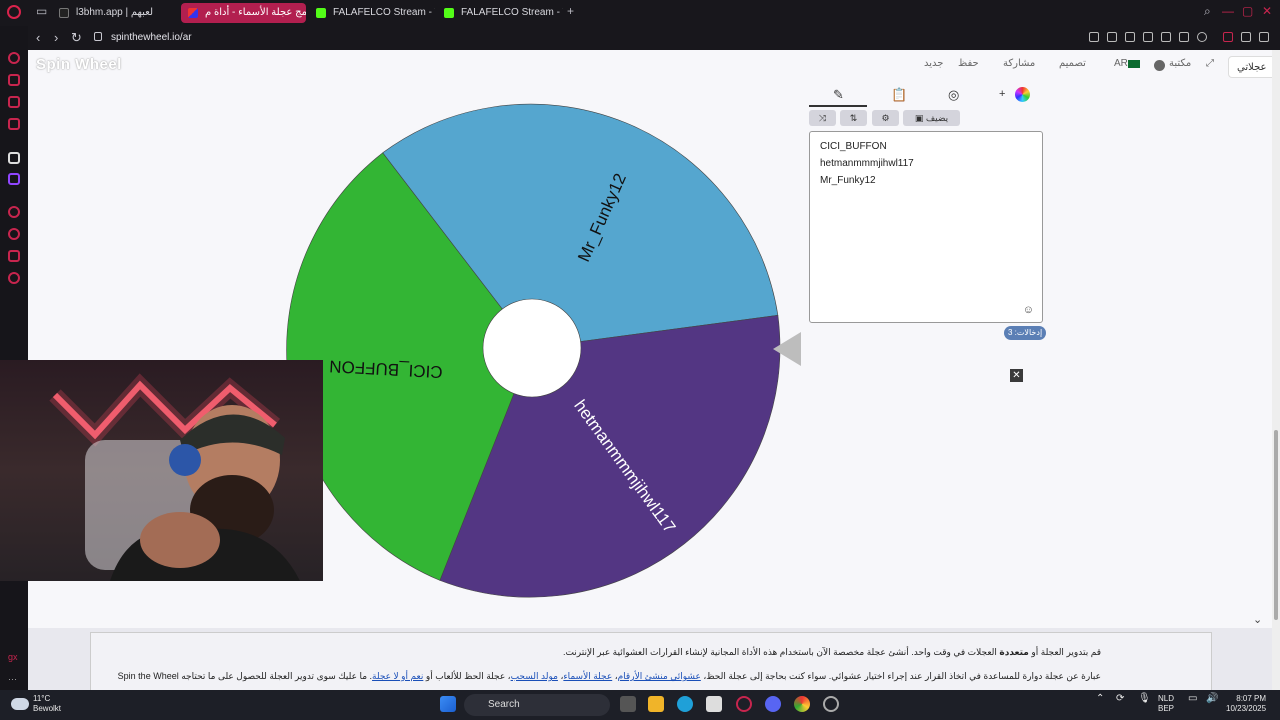 This screenshot has width=1280, height=720. Describe the element at coordinates (397, 676) in the screenshot. I see `yes-no-wheel-link: نعم أو لا عجلة` at that location.